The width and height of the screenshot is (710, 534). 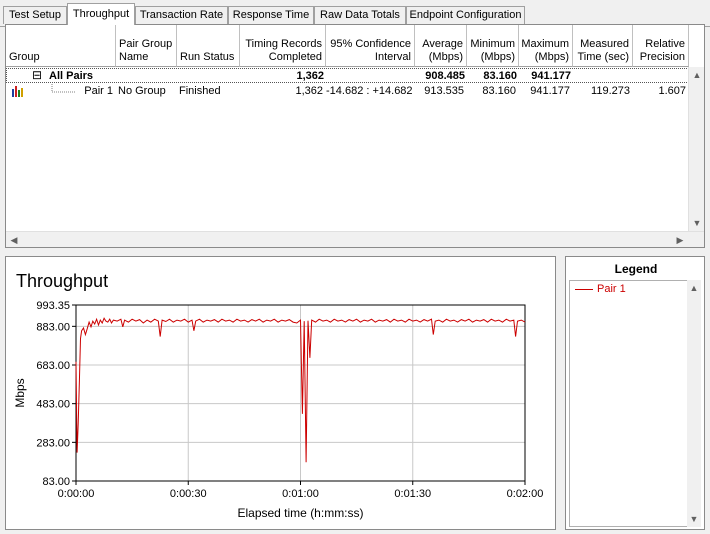 I want to click on tree-connector, so click(x=63, y=88).